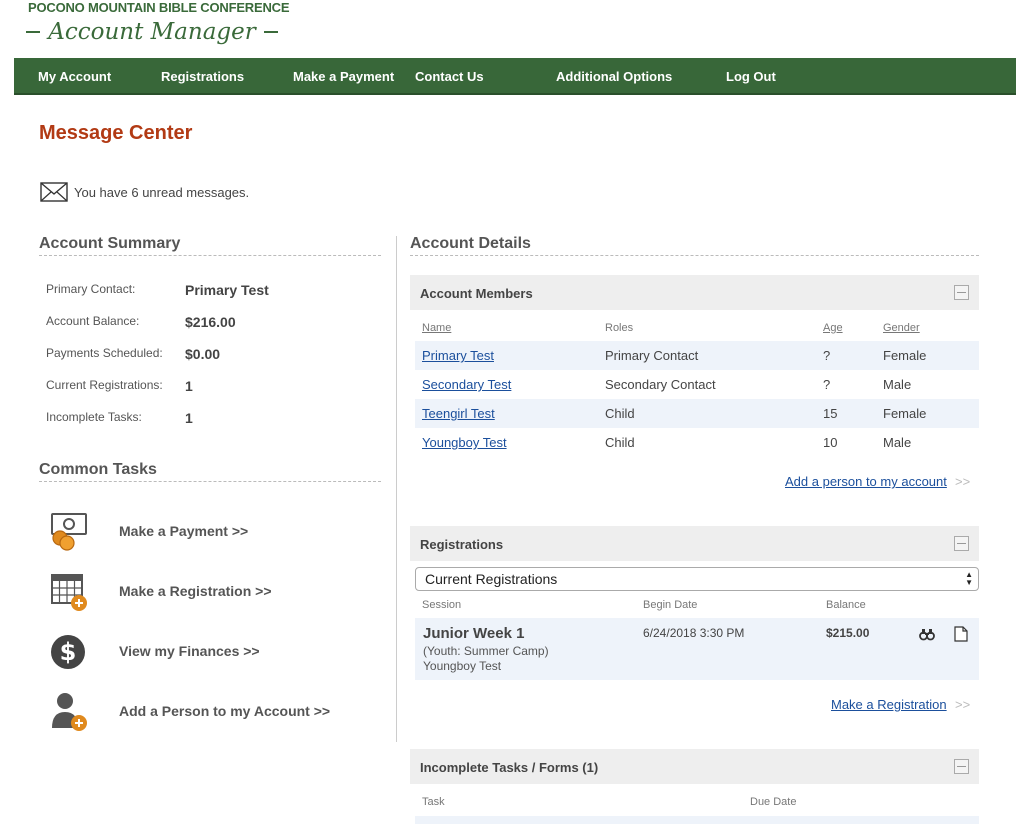 This screenshot has height=824, width=1016. I want to click on summary-payments-scheduled: $0.00, so click(203, 354).